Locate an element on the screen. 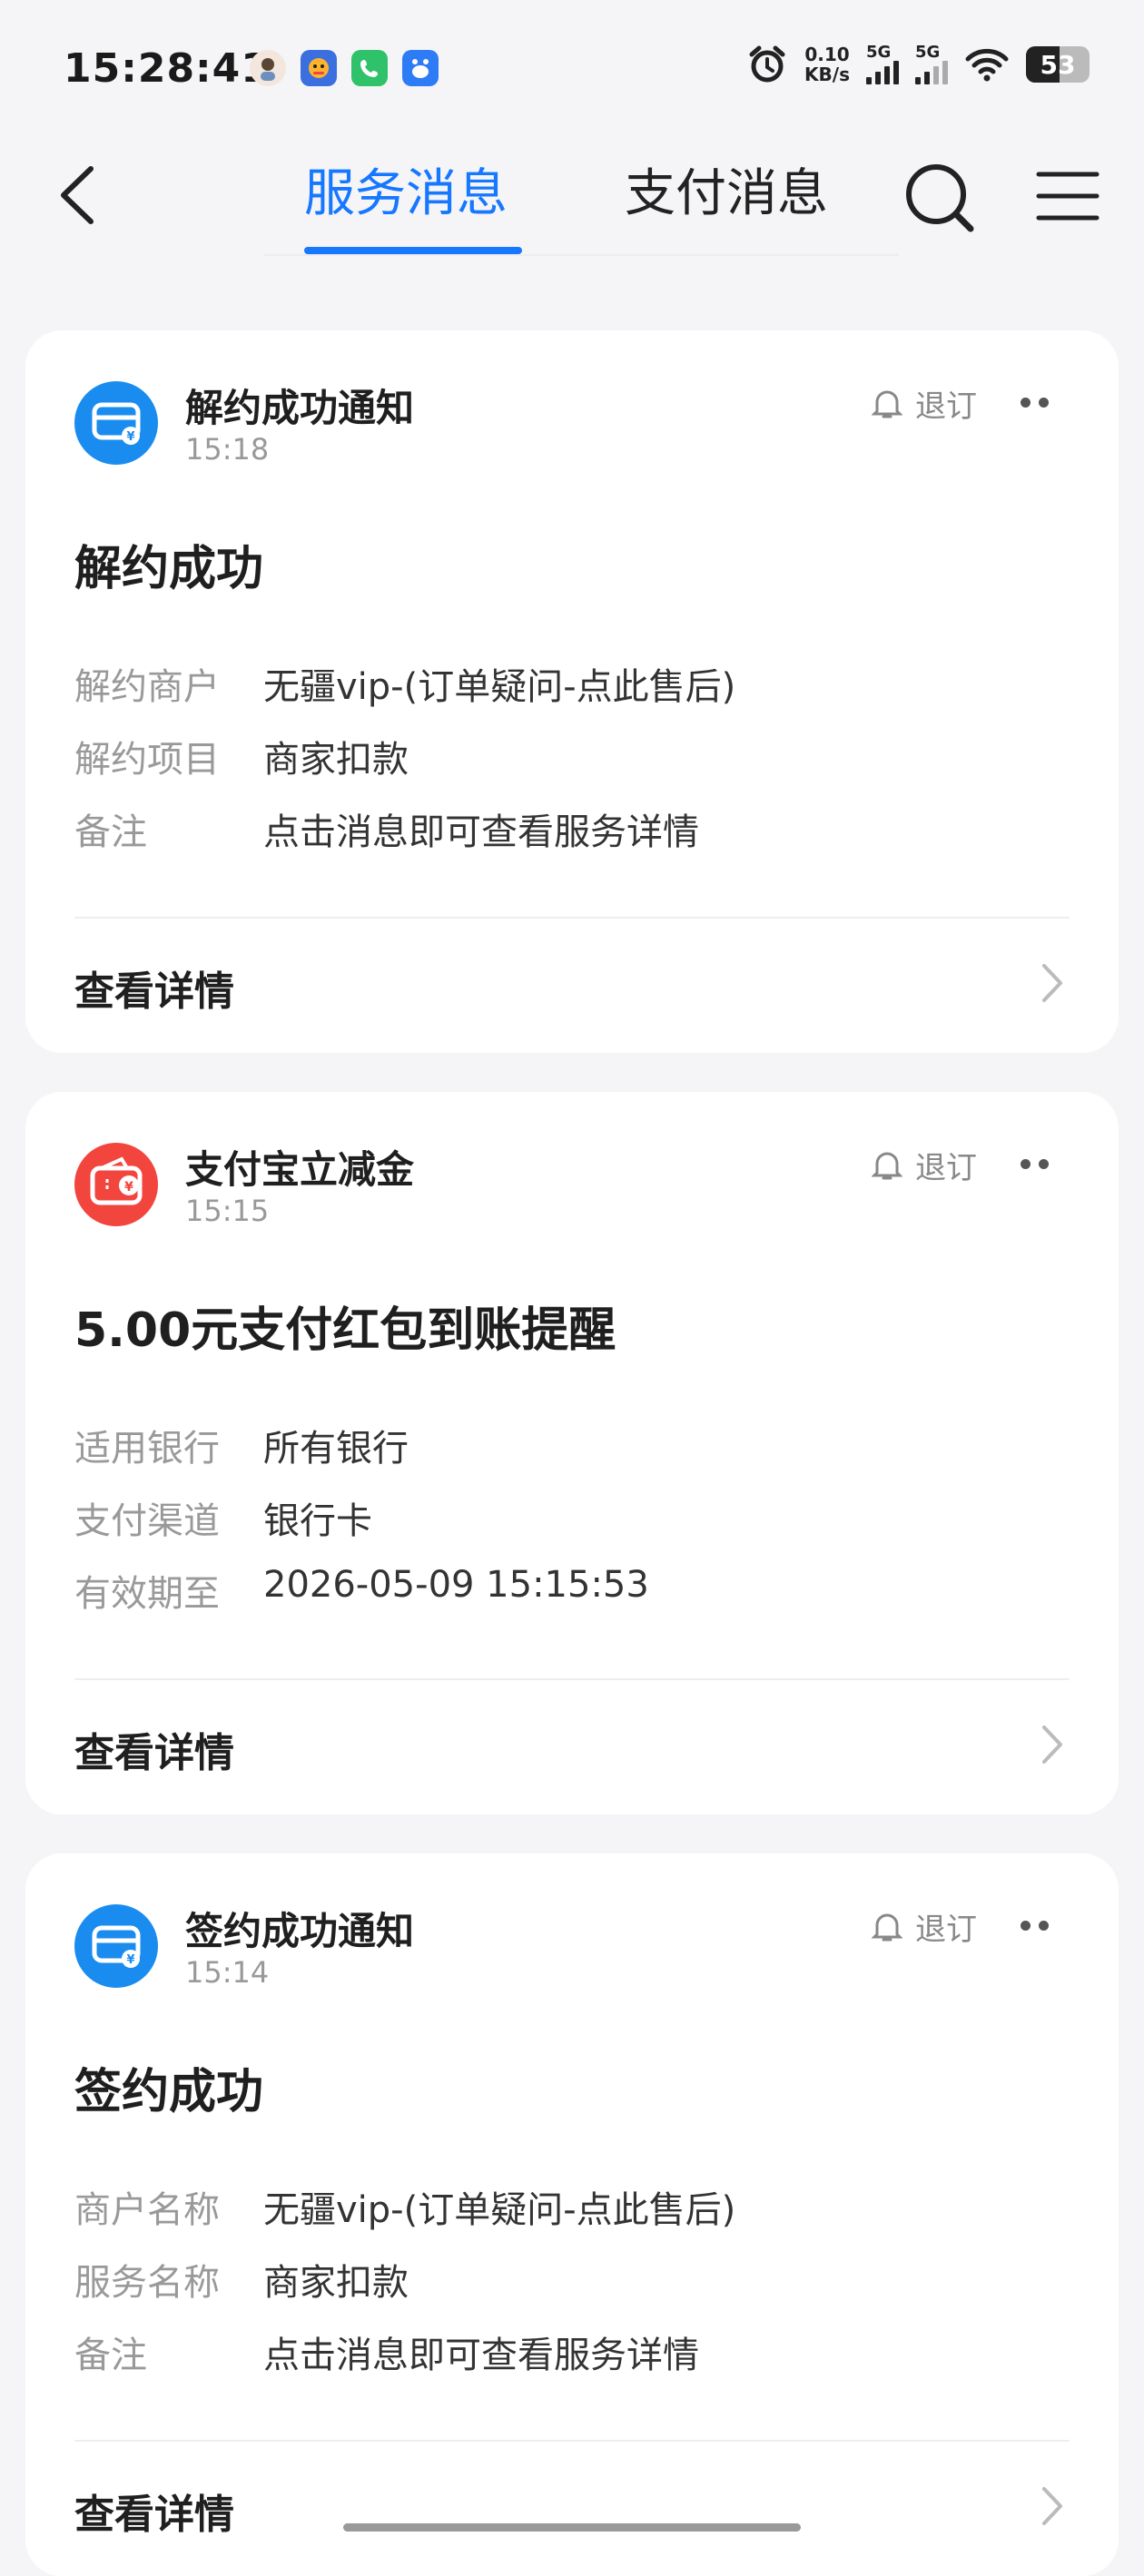  row-label: 商户名称 is located at coordinates (147, 2210).